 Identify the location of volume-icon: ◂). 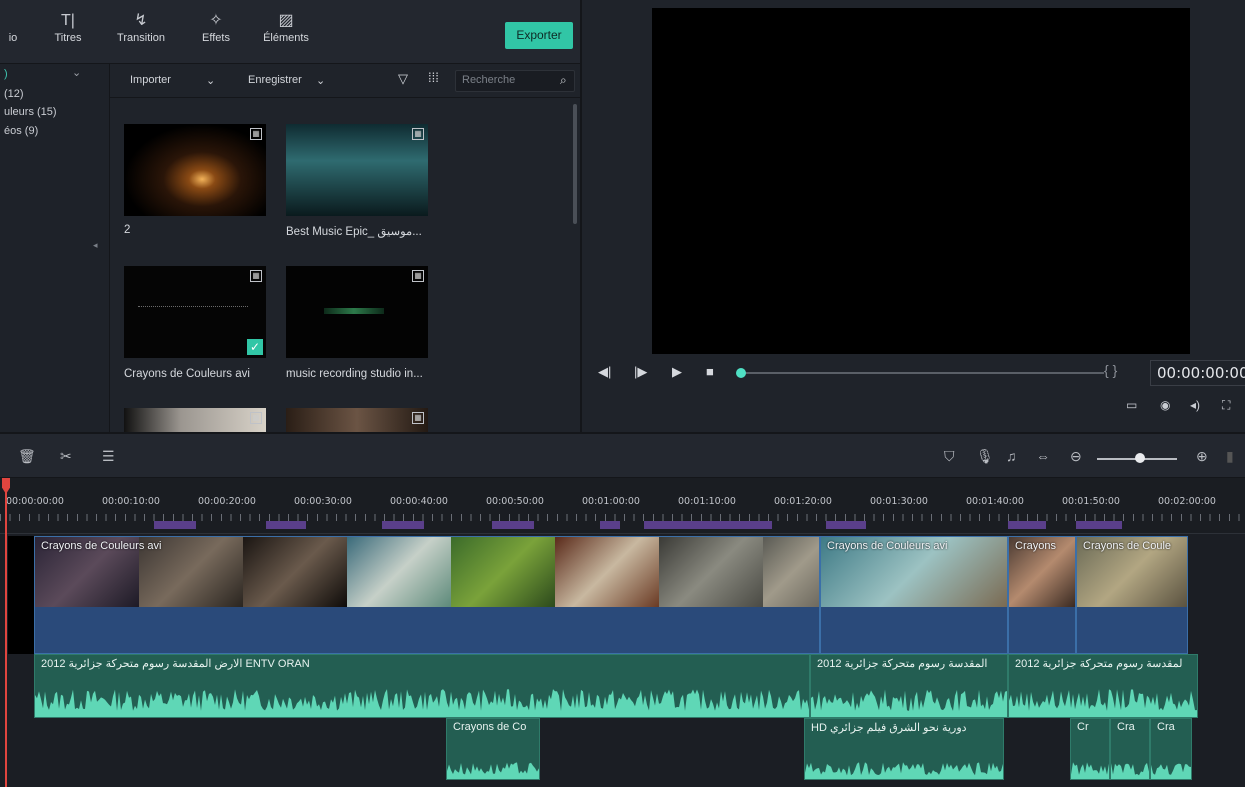
(1195, 405).